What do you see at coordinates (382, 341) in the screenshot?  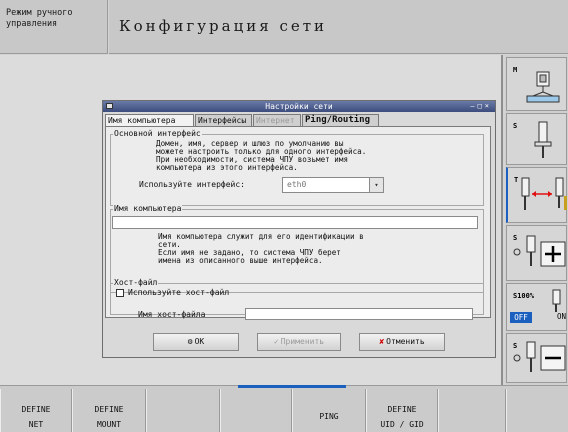 I see `cancel-icon: ✘` at bounding box center [382, 341].